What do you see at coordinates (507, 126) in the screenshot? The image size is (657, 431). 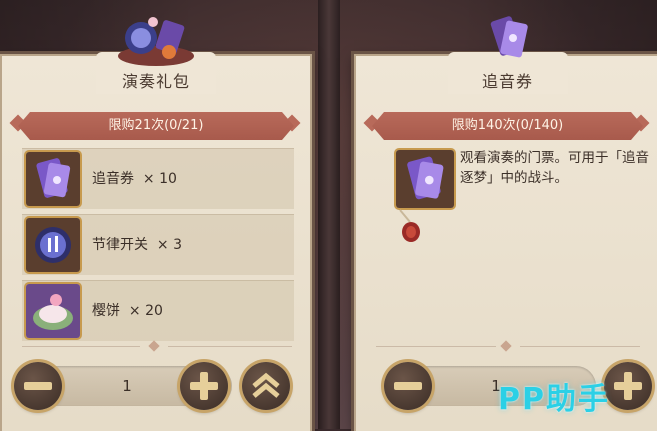 I see `purchase-limit-banner: 限购140次(0/140)` at bounding box center [507, 126].